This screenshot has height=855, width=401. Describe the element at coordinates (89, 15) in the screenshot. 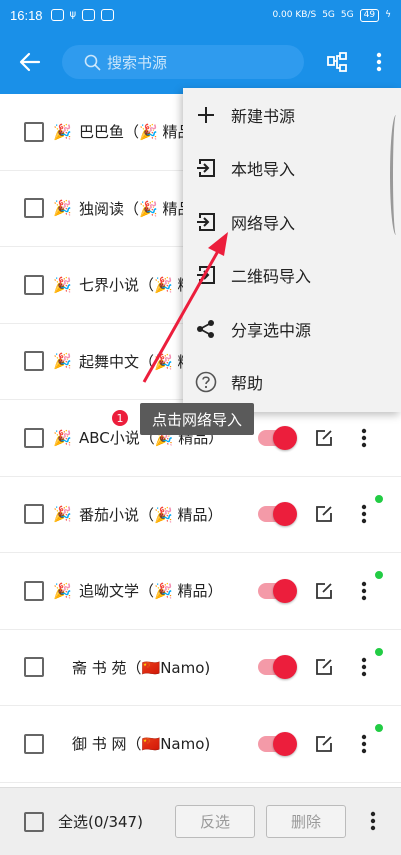

I see `app-icon` at that location.